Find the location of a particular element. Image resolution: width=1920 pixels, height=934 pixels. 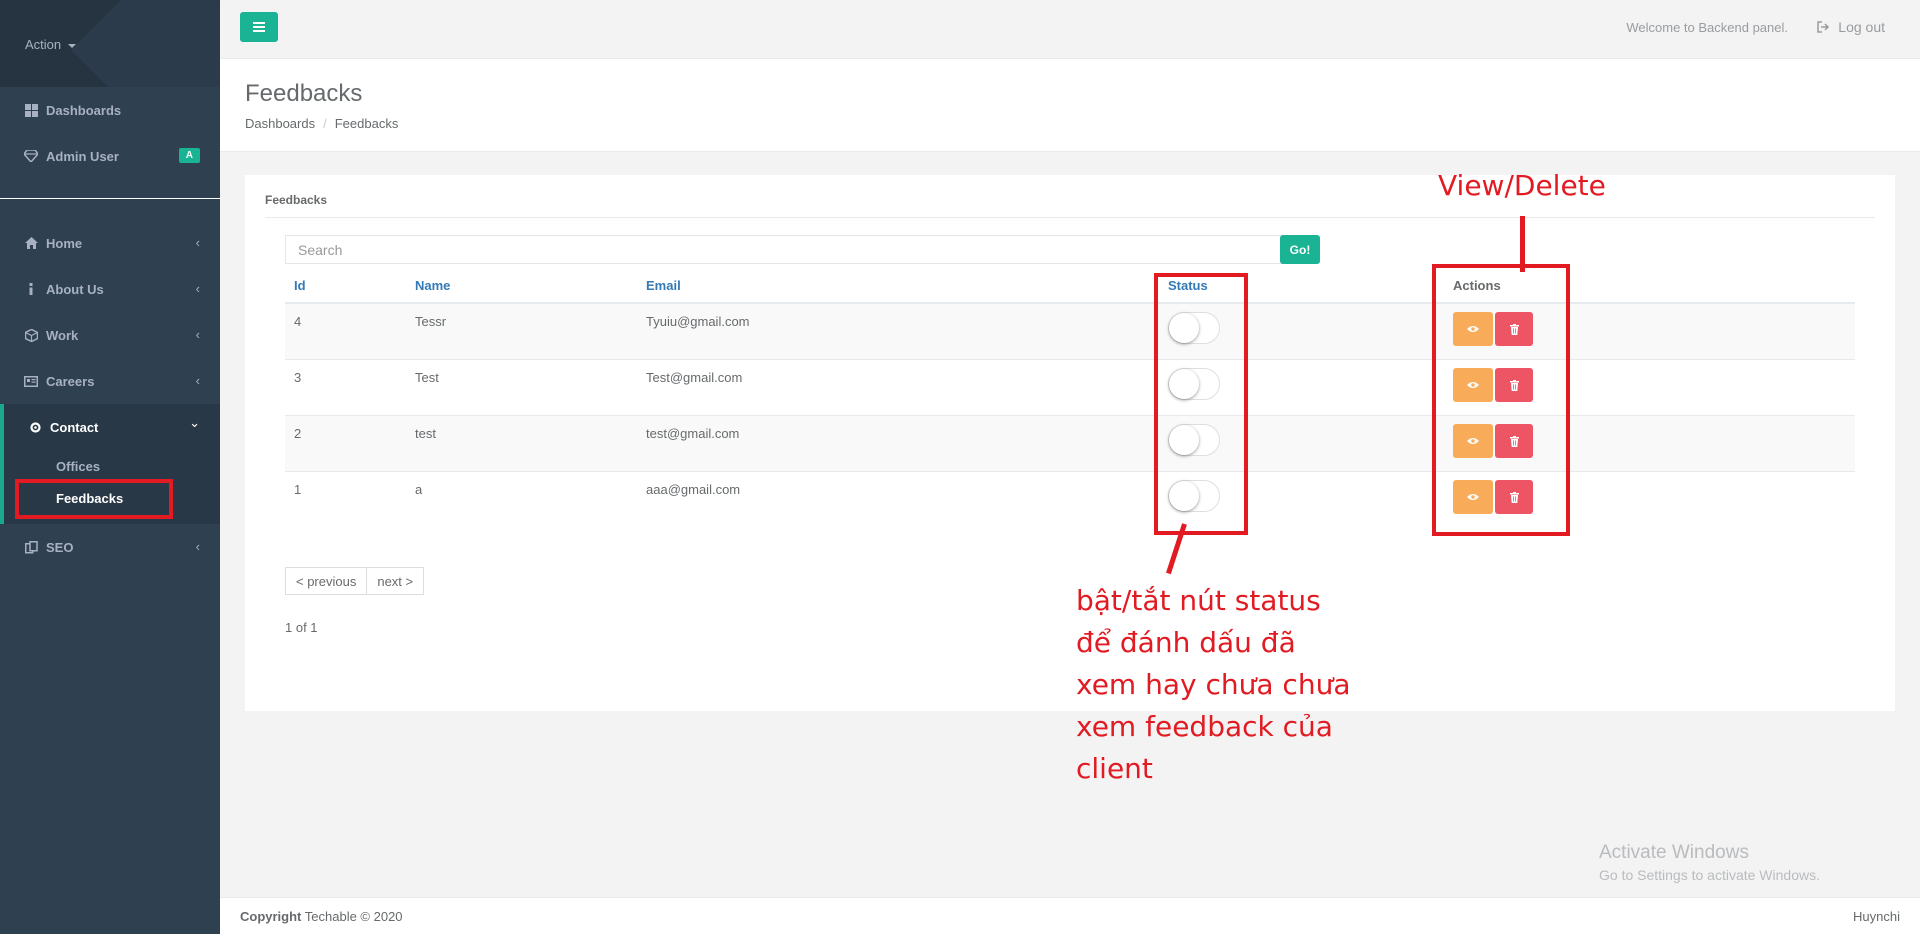

sidebar-item-label: About Us is located at coordinates (75, 289).